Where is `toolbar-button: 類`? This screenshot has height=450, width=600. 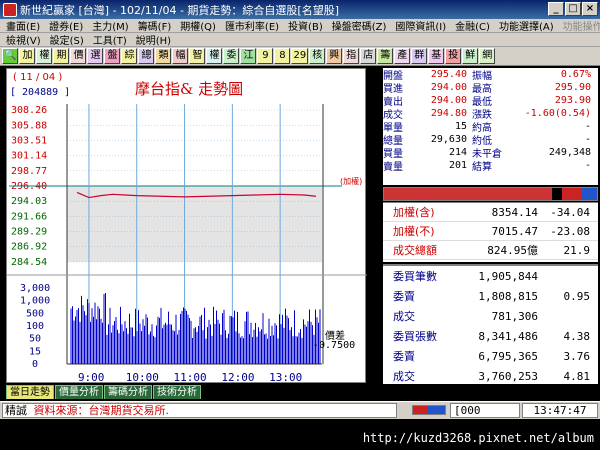 toolbar-button: 類 is located at coordinates (163, 56).